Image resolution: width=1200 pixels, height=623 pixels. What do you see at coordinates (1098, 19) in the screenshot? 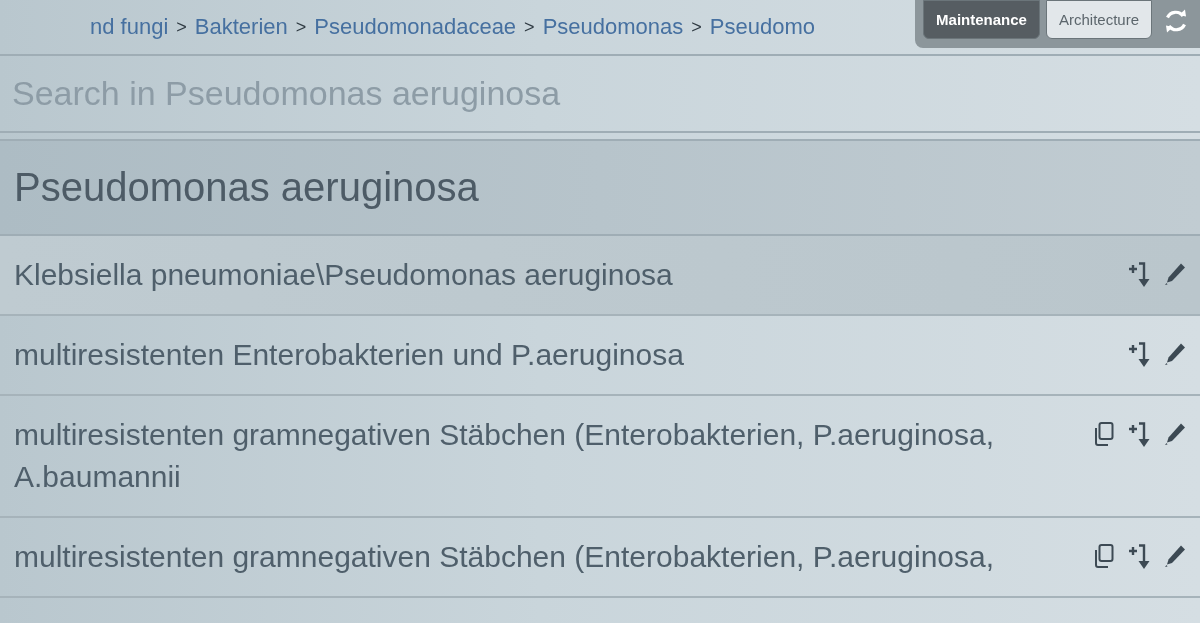
I see `tab: Architecture` at bounding box center [1098, 19].